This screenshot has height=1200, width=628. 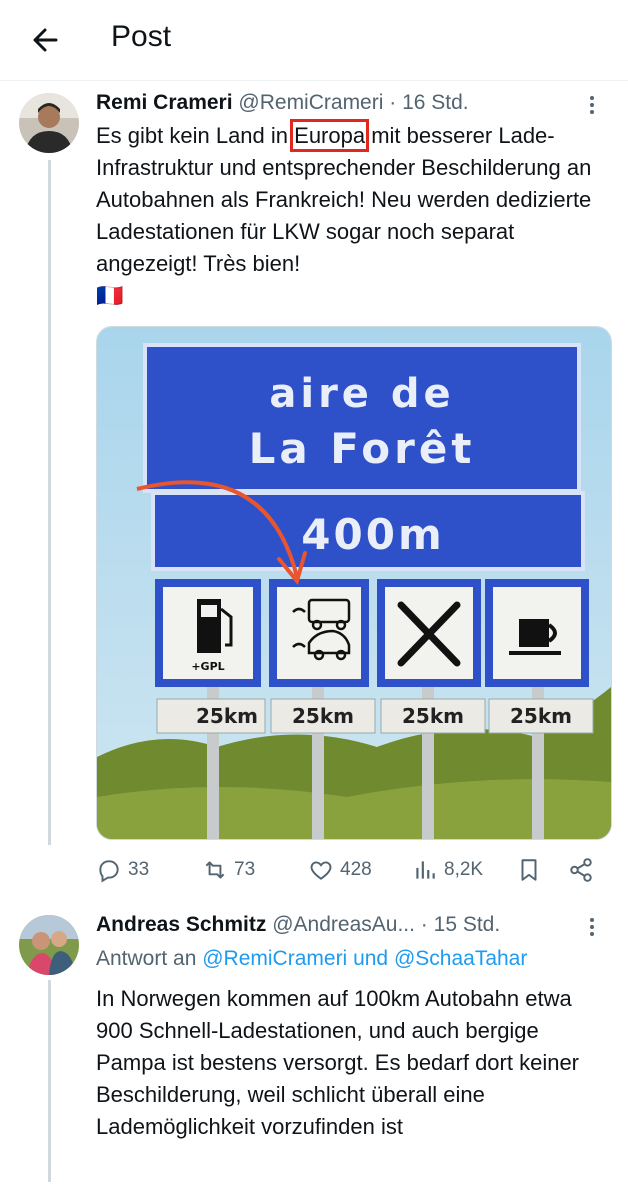 What do you see at coordinates (435, 102) in the screenshot?
I see `post-time: 16 Std.` at bounding box center [435, 102].